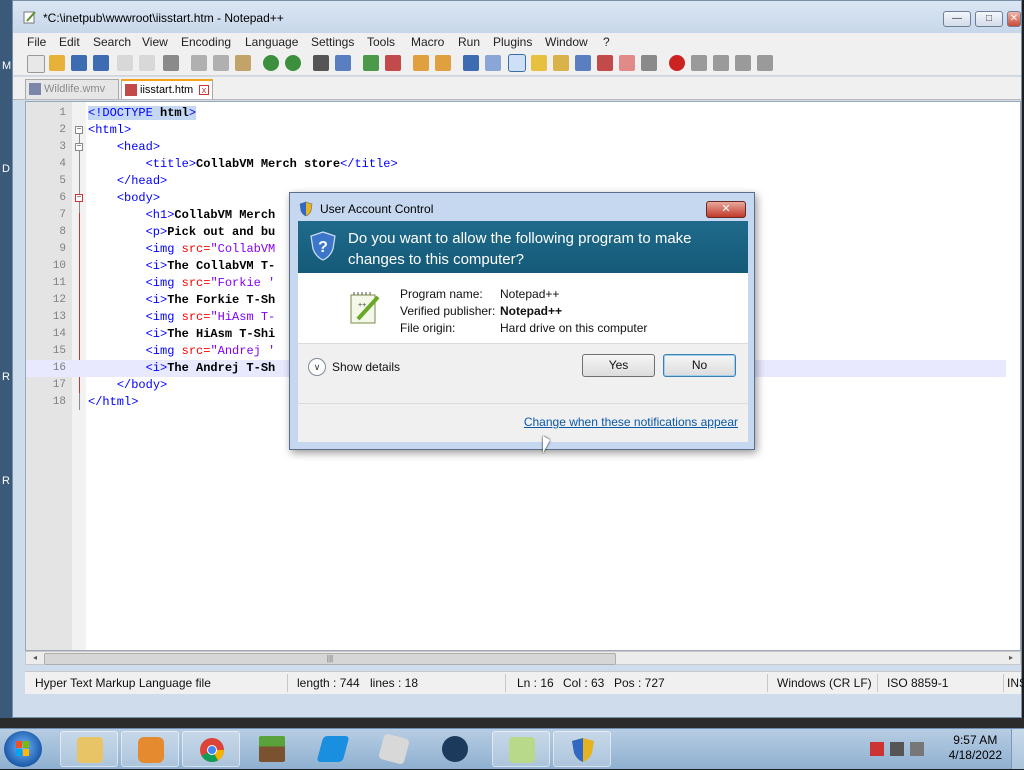 The image size is (1024, 770). What do you see at coordinates (677, 63) in the screenshot?
I see `record-macro-icon` at bounding box center [677, 63].